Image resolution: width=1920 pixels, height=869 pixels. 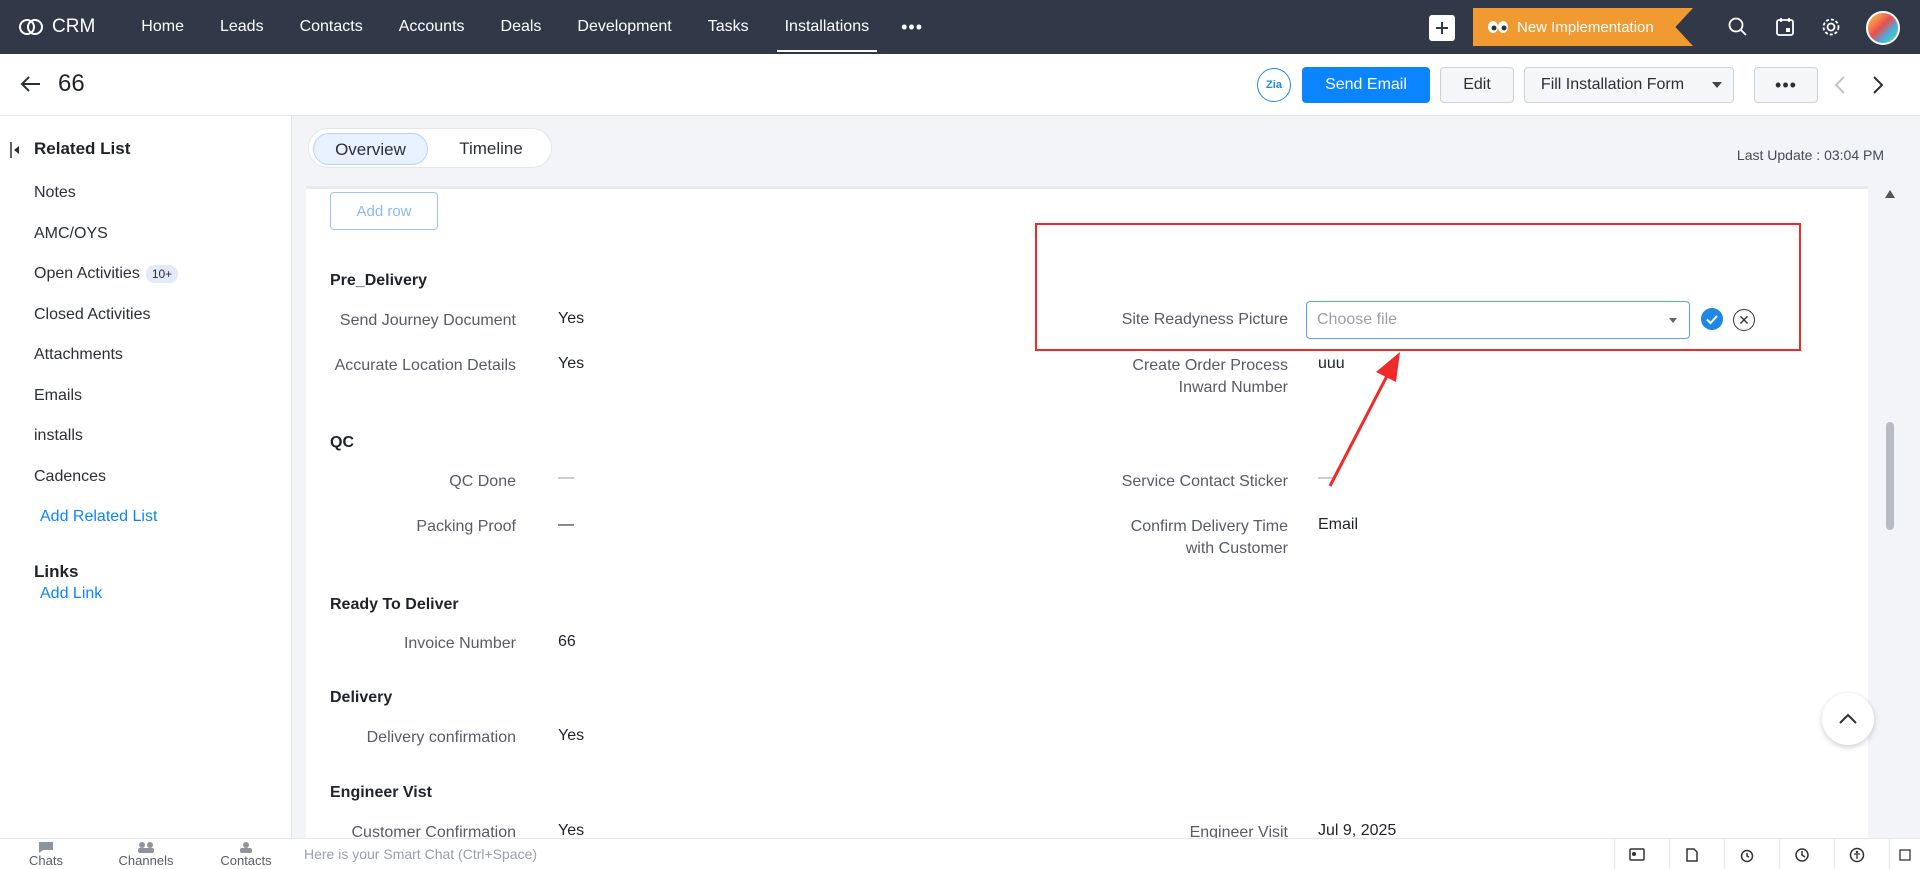 What do you see at coordinates (370, 149) in the screenshot?
I see `tab-overview: Overview` at bounding box center [370, 149].